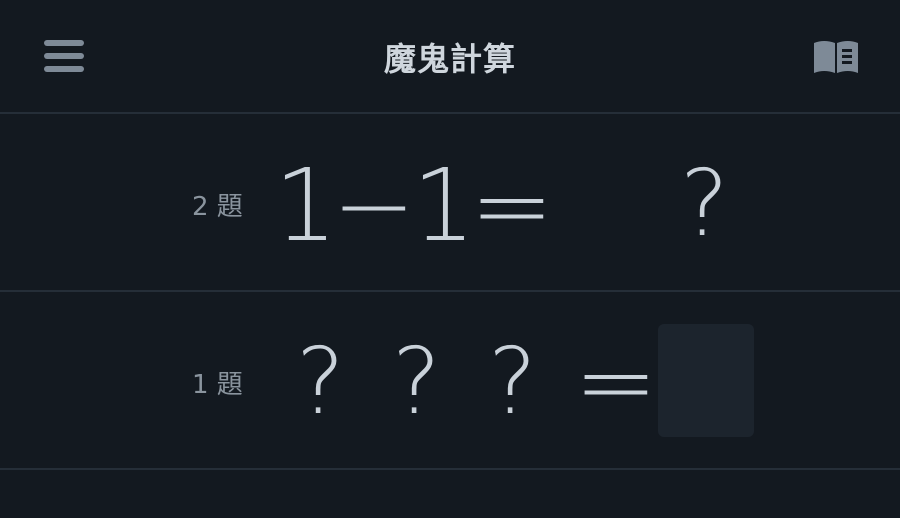 The width and height of the screenshot is (900, 518). I want to click on answer-input, so click(706, 380).